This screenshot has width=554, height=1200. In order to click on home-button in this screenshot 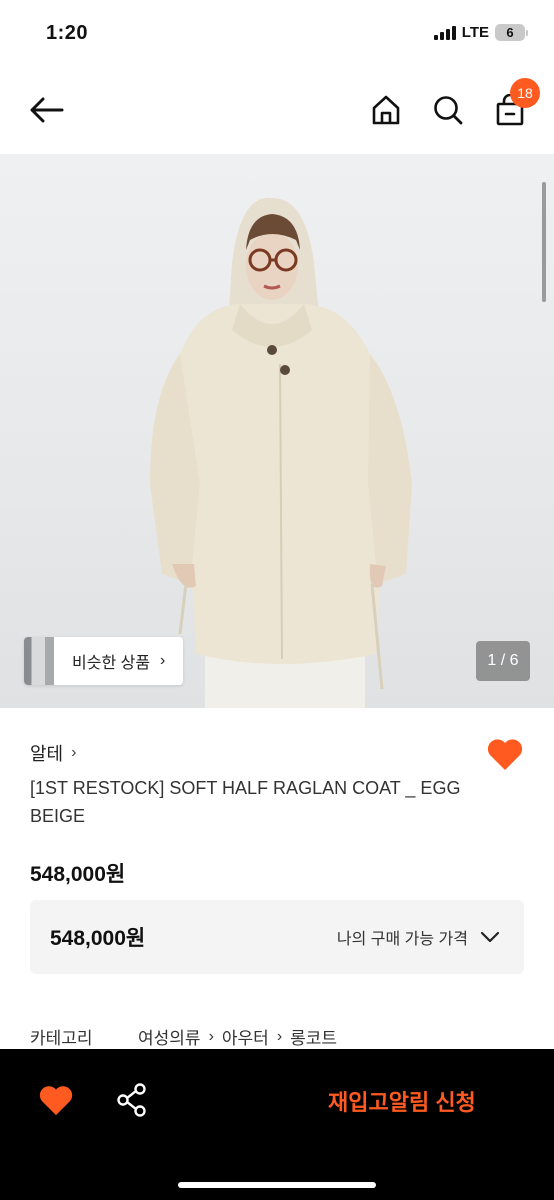, I will do `click(386, 110)`.